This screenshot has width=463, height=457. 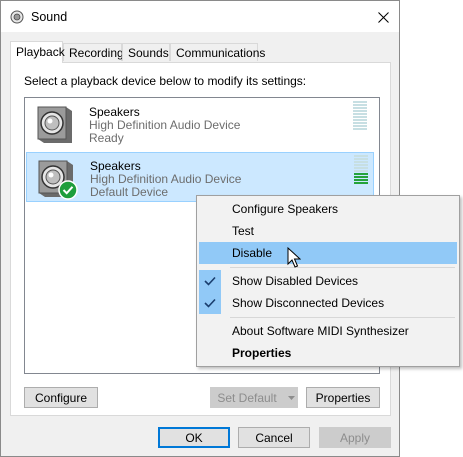 What do you see at coordinates (106, 138) in the screenshot?
I see `device-status: Ready` at bounding box center [106, 138].